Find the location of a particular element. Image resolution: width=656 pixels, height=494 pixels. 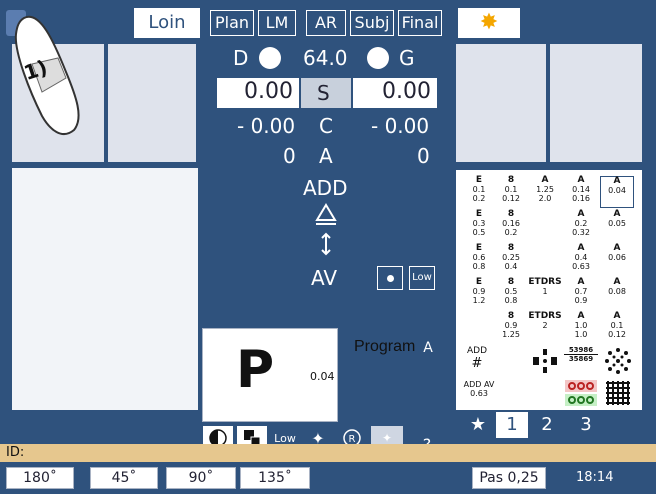

tab-favorites: ★ is located at coordinates (478, 425).